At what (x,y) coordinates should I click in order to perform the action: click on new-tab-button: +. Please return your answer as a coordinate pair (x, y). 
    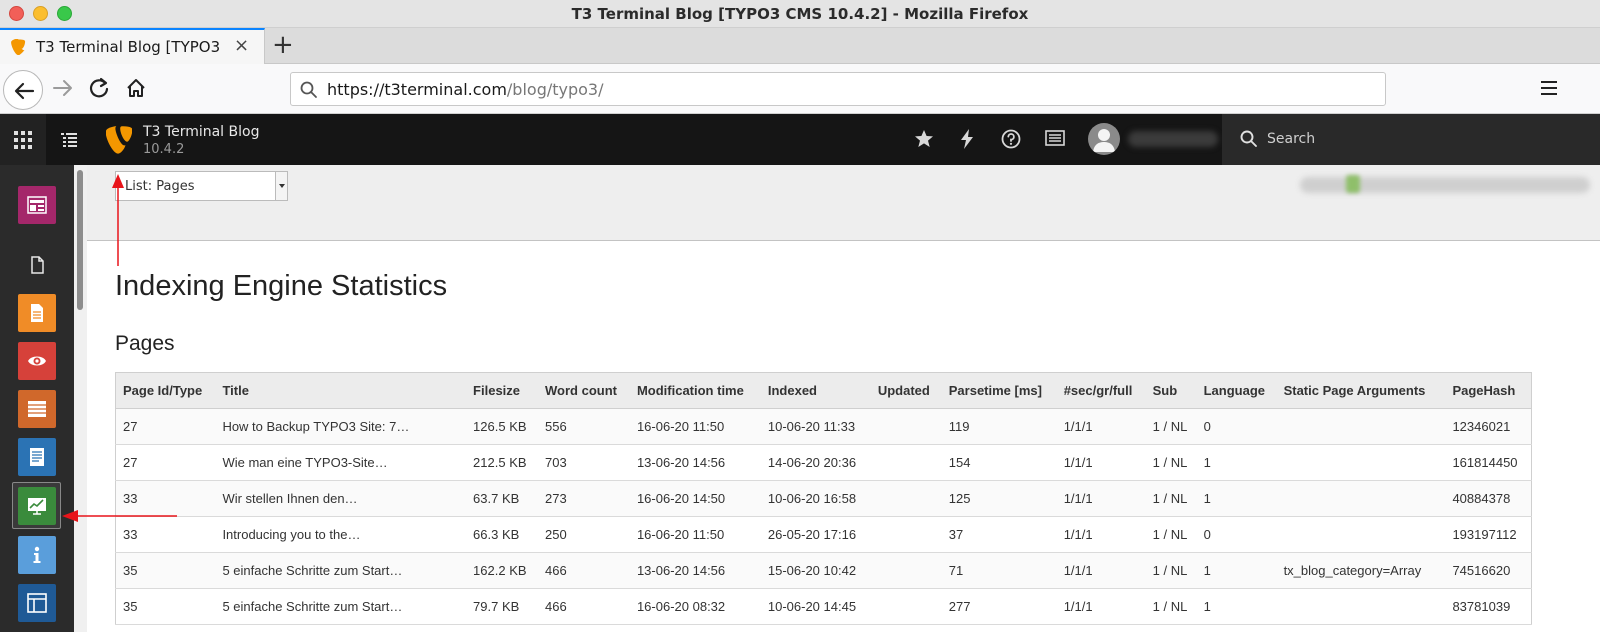
    Looking at the image, I should click on (283, 45).